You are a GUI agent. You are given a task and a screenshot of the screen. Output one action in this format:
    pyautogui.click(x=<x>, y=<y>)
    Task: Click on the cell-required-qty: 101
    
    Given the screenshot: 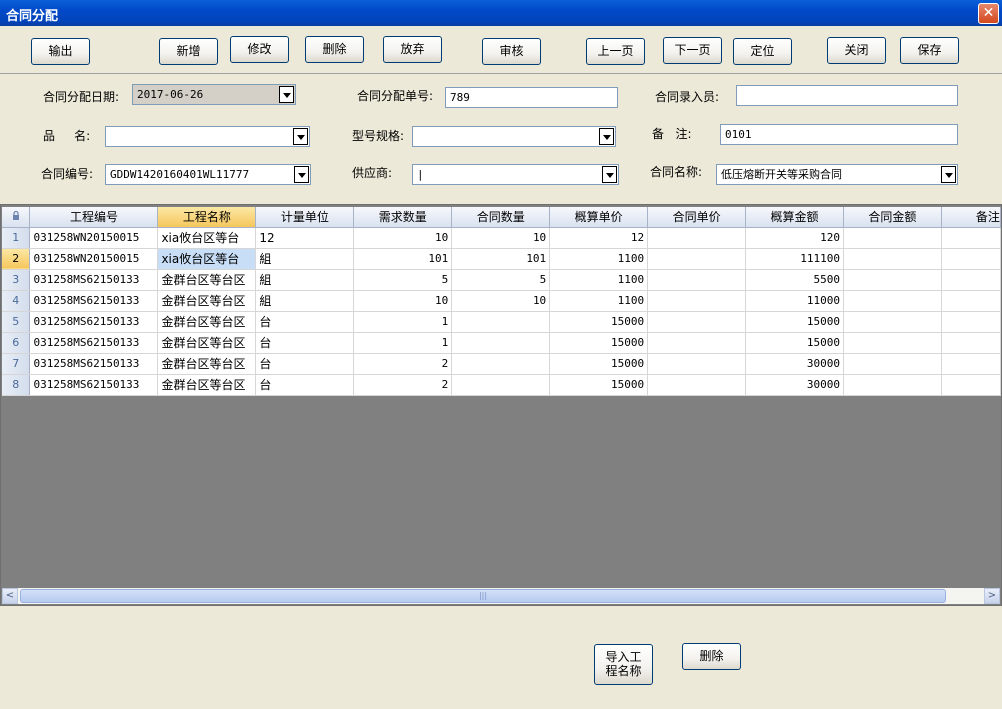 What is the action you would take?
    pyautogui.click(x=403, y=259)
    